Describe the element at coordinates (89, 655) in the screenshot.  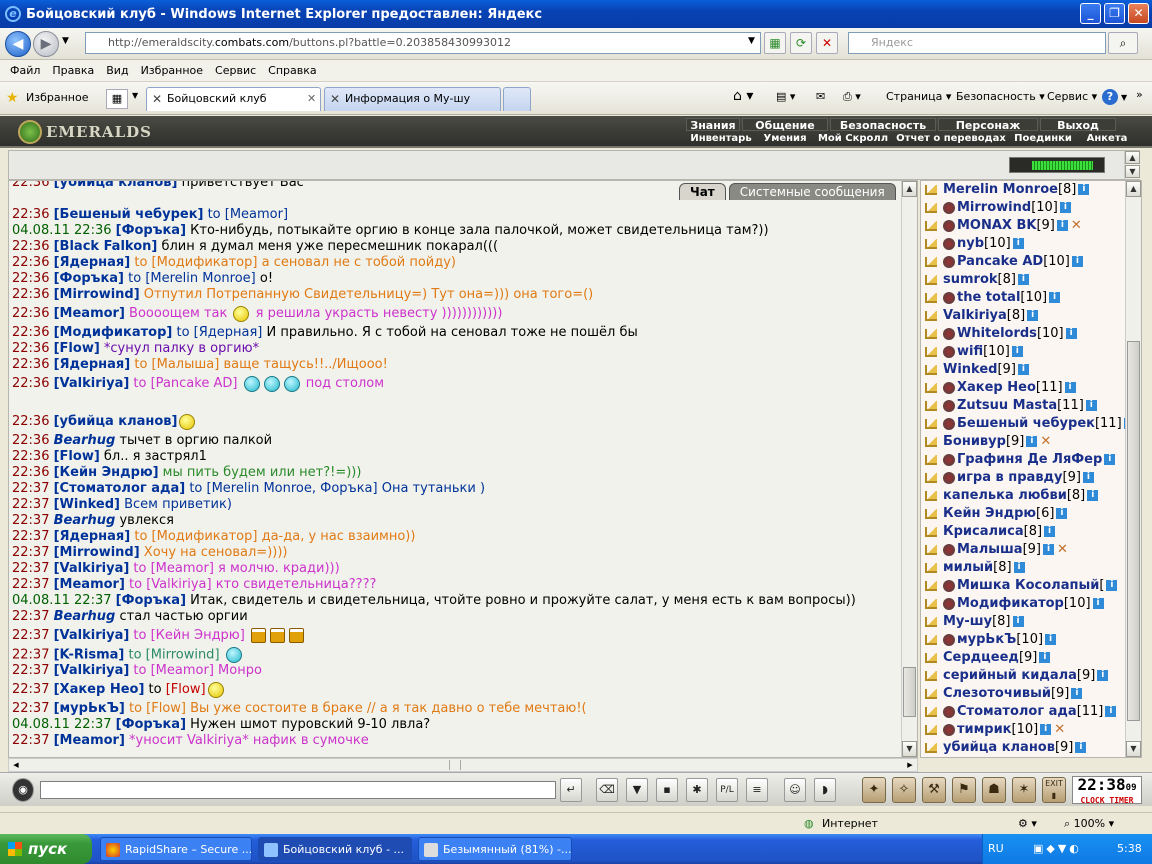
I see `chat-nick: [K-Risma]` at that location.